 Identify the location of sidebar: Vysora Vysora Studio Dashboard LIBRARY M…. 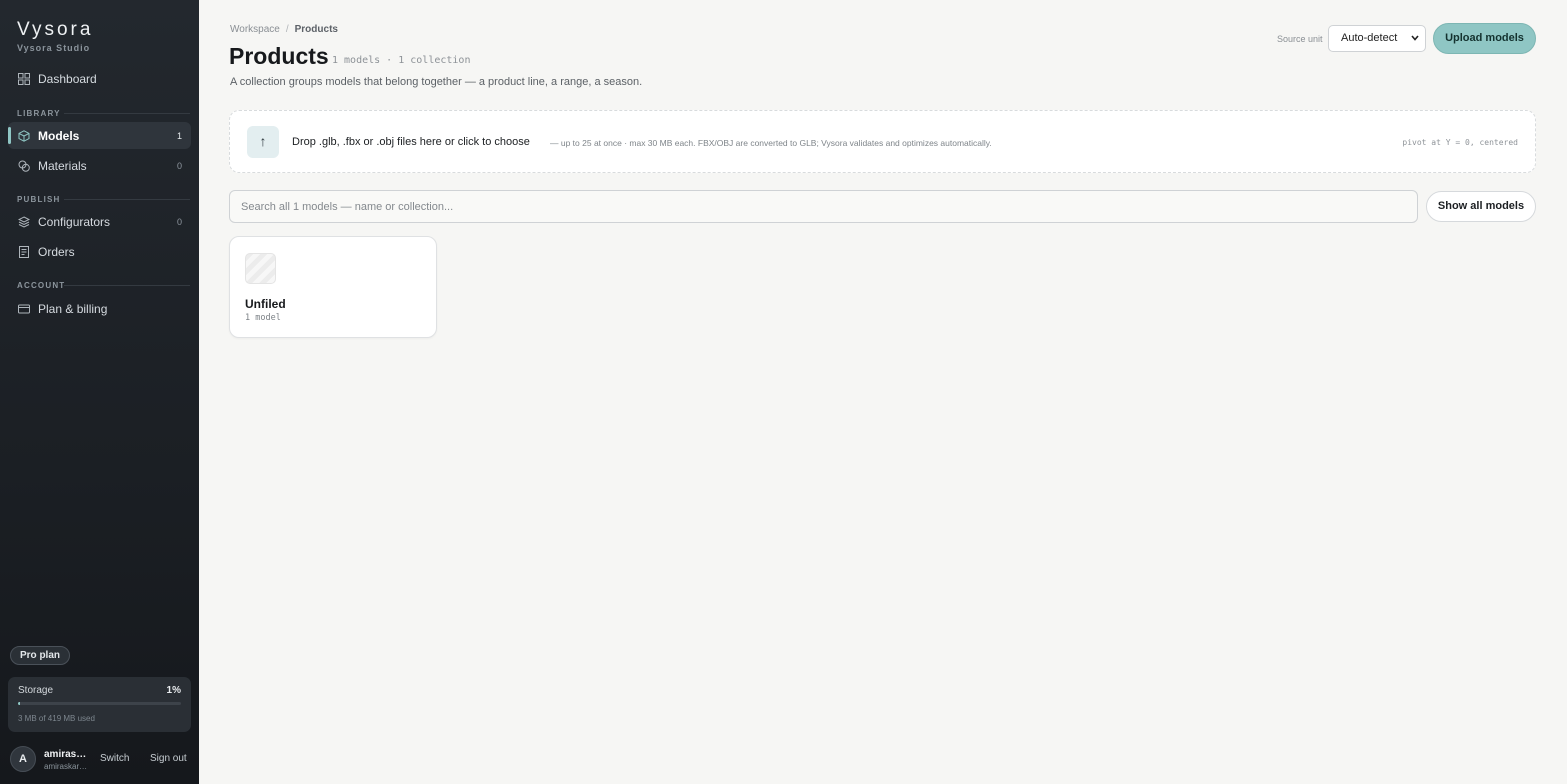
(99, 392).